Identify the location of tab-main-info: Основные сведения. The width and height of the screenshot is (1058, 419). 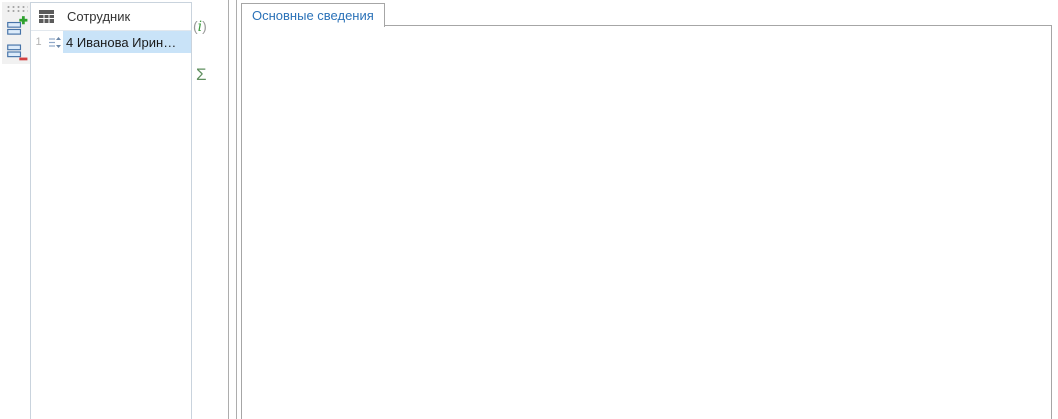
(313, 15).